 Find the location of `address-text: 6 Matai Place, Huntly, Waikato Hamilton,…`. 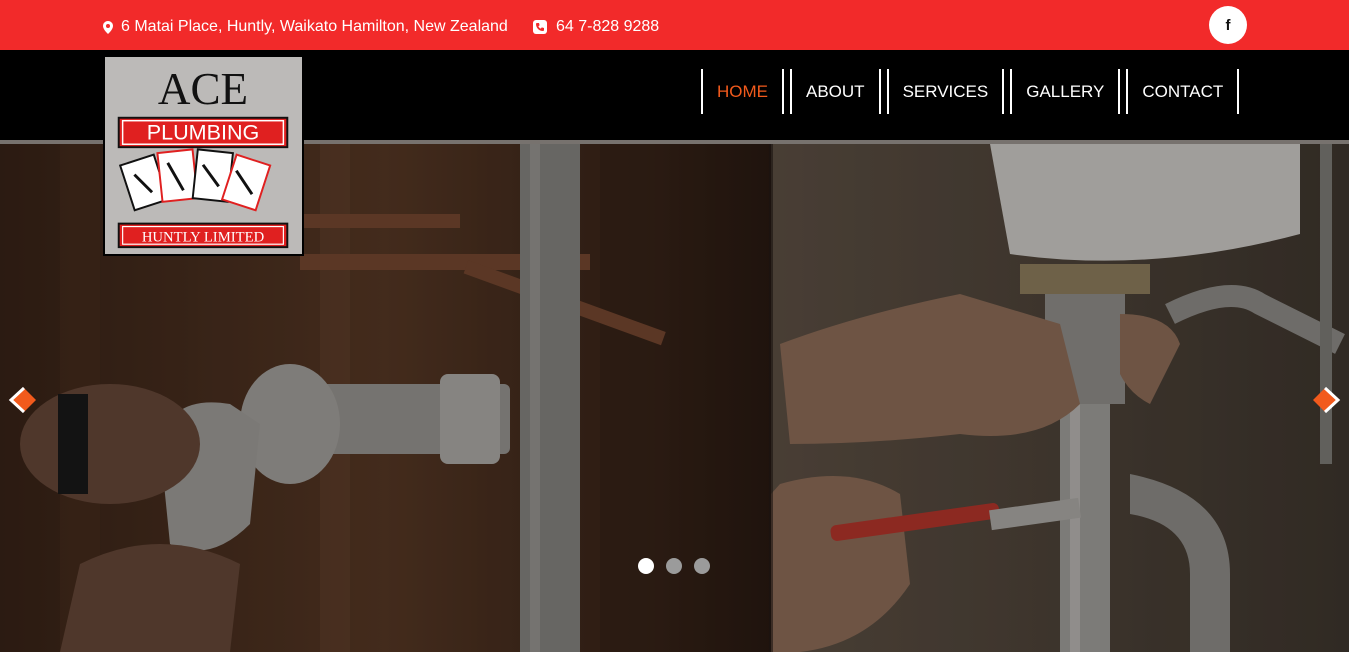

address-text: 6 Matai Place, Huntly, Waikato Hamilton,… is located at coordinates (314, 26).